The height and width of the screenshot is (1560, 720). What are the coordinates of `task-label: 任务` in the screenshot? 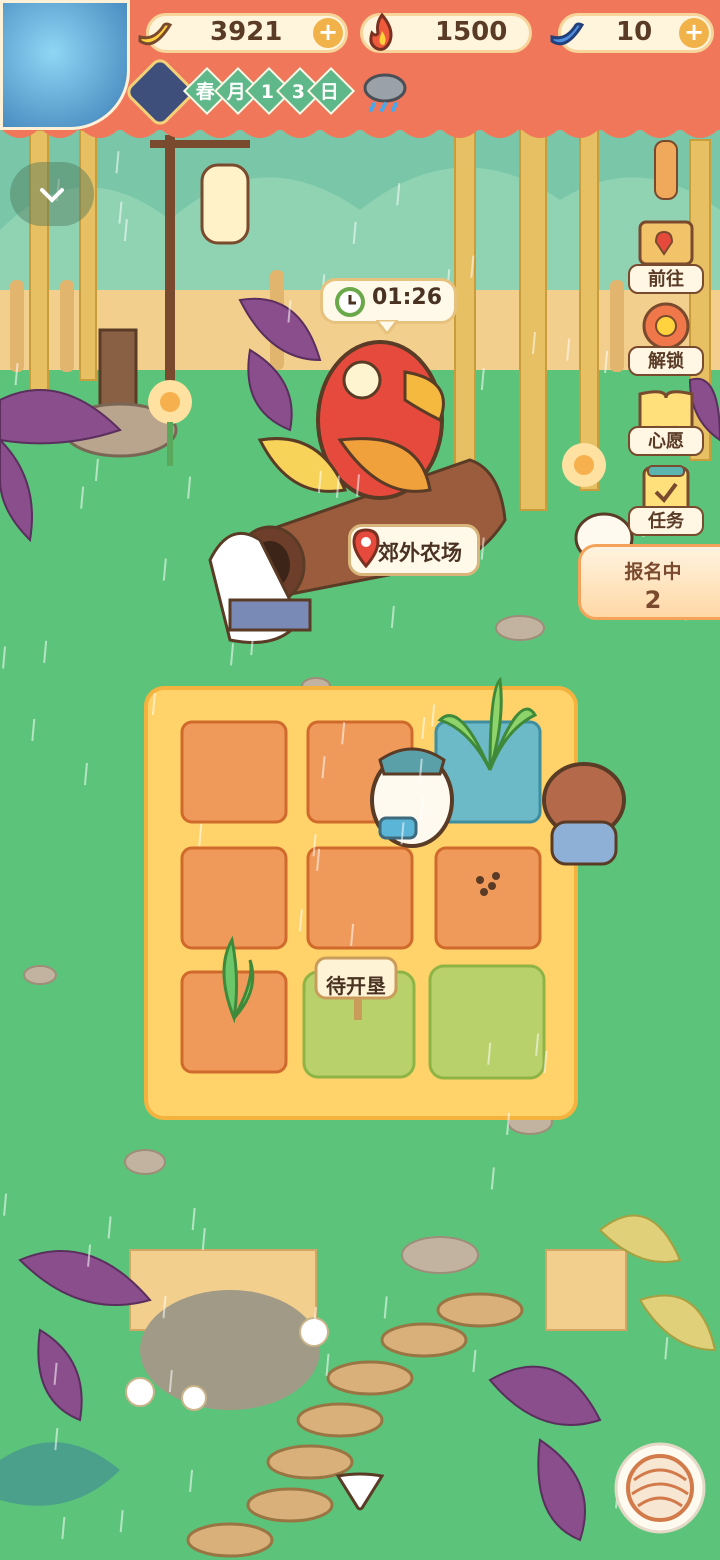 It's located at (666, 521).